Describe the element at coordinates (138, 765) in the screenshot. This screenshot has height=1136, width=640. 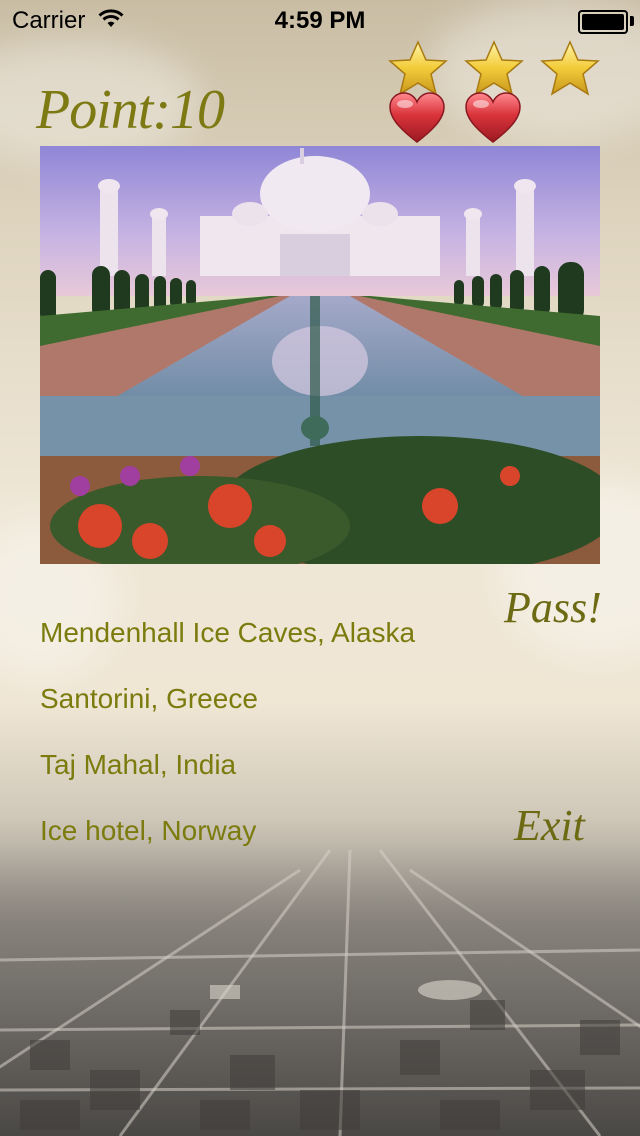
I see `answer-option-3: Taj Mahal, India` at that location.